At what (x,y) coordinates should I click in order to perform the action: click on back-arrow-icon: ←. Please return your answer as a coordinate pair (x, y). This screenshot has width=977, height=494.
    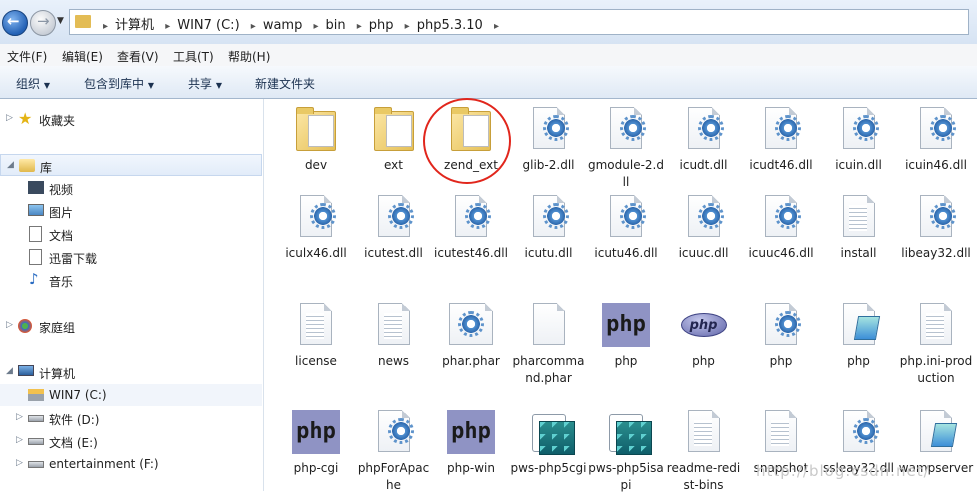
    Looking at the image, I should click on (13, 21).